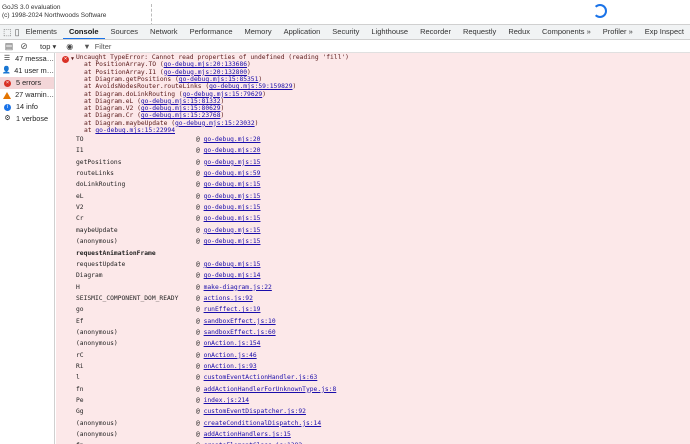 The image size is (690, 444). What do you see at coordinates (24, 46) in the screenshot?
I see `clear-console-icon: ⊘` at bounding box center [24, 46].